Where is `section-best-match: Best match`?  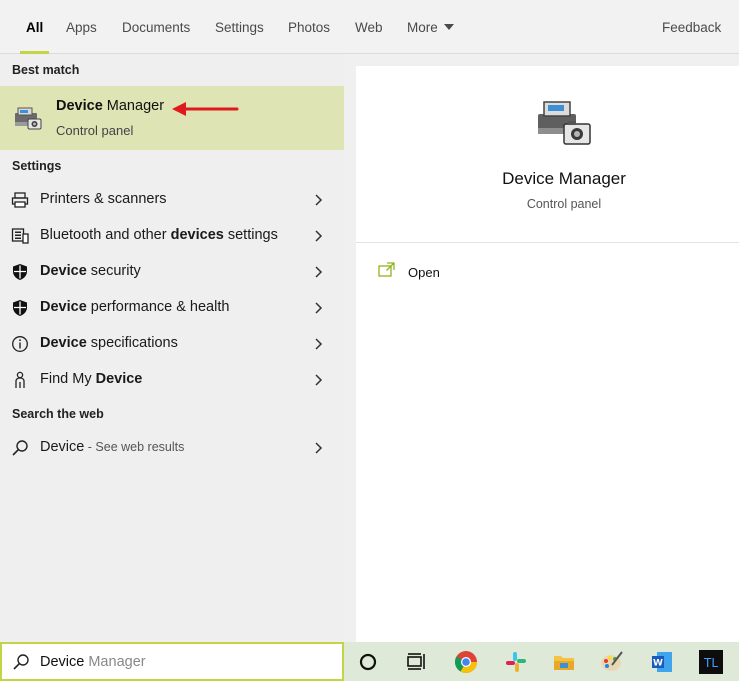
section-best-match: Best match is located at coordinates (46, 70).